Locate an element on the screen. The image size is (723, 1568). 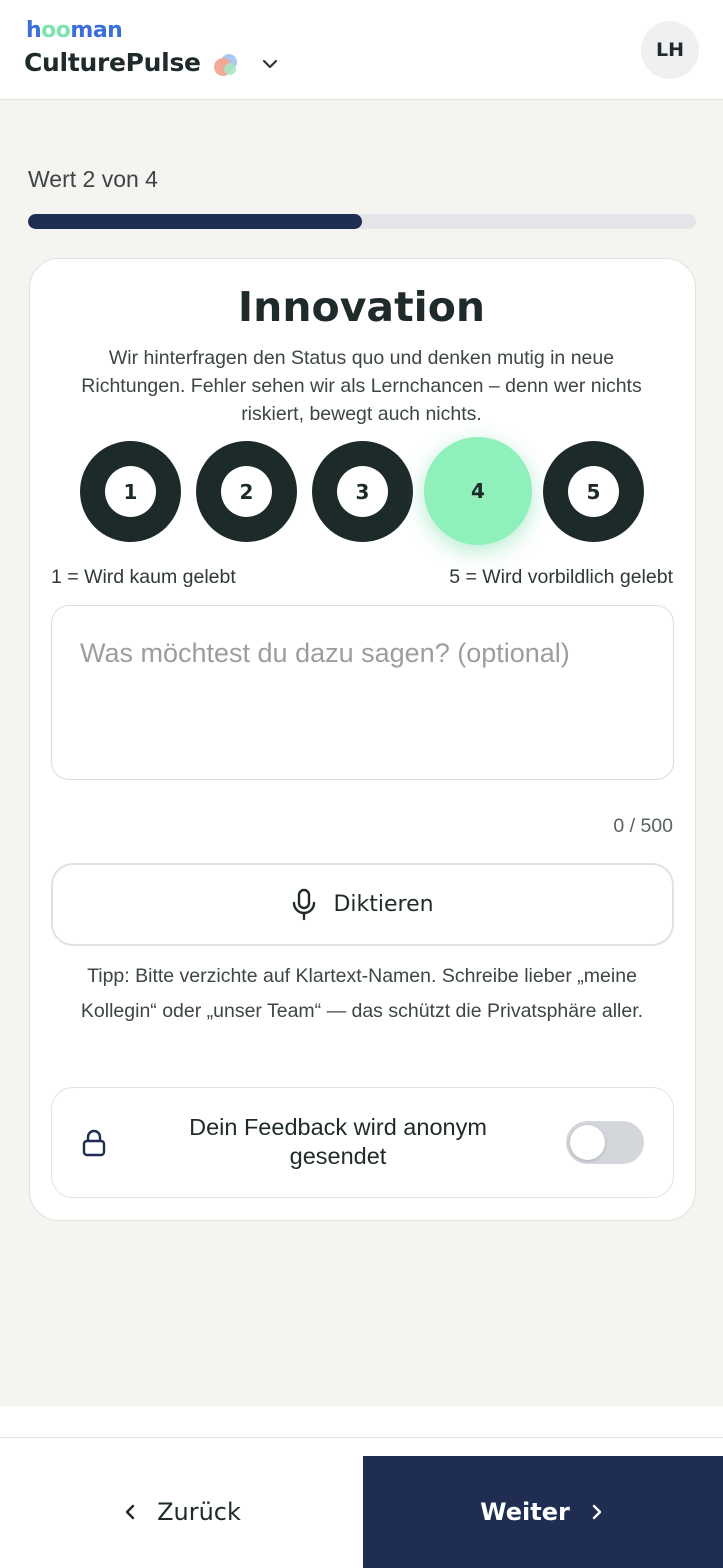
back-button: Zurück is located at coordinates (181, 1512).